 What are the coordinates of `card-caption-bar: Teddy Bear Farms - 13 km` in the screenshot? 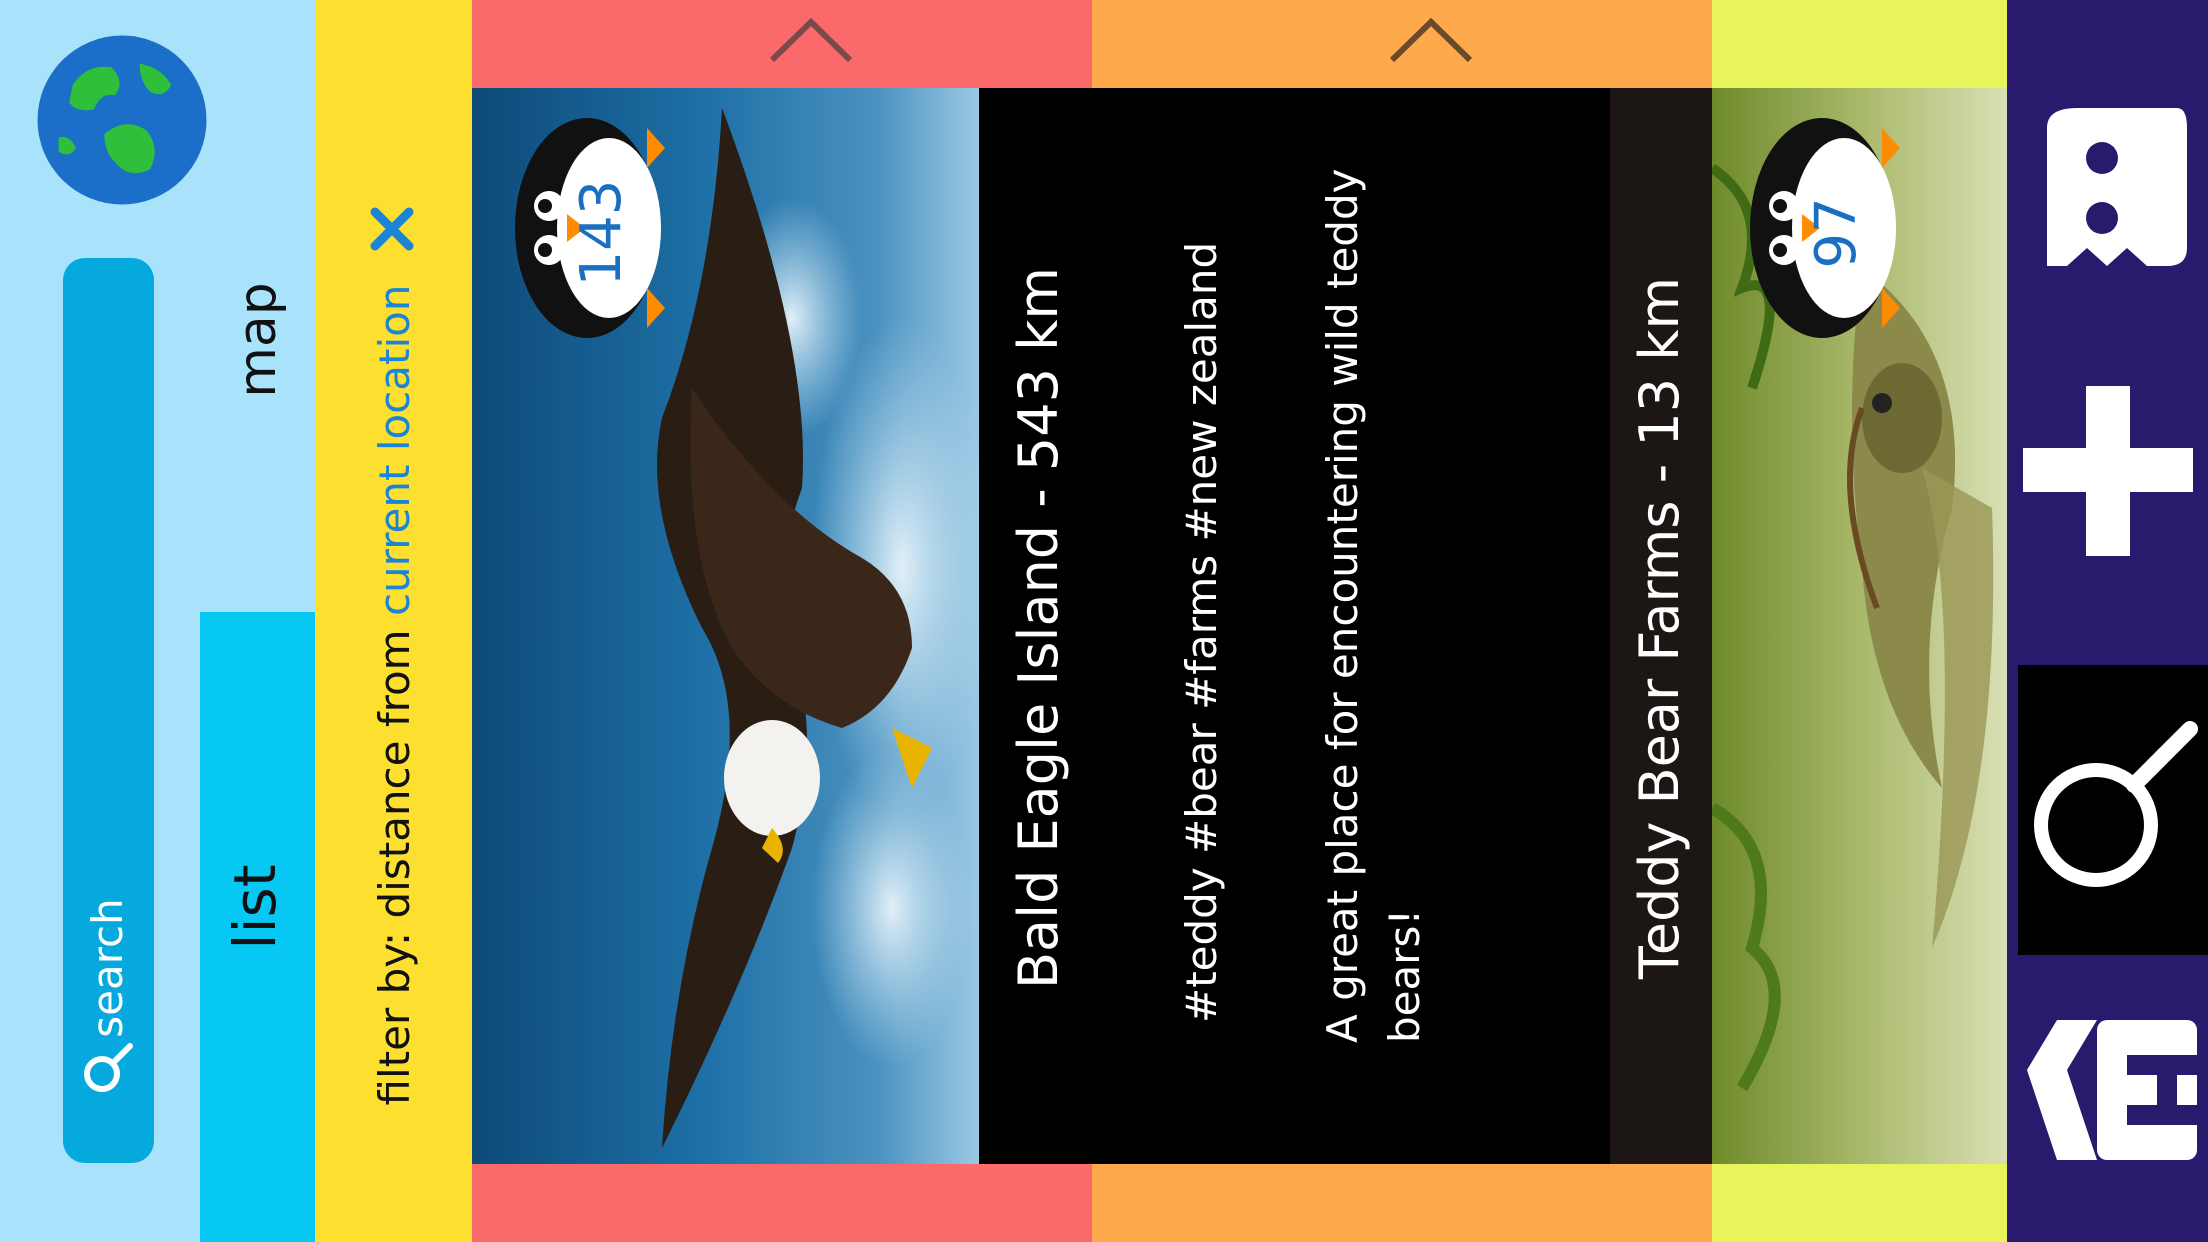 It's located at (1661, 626).